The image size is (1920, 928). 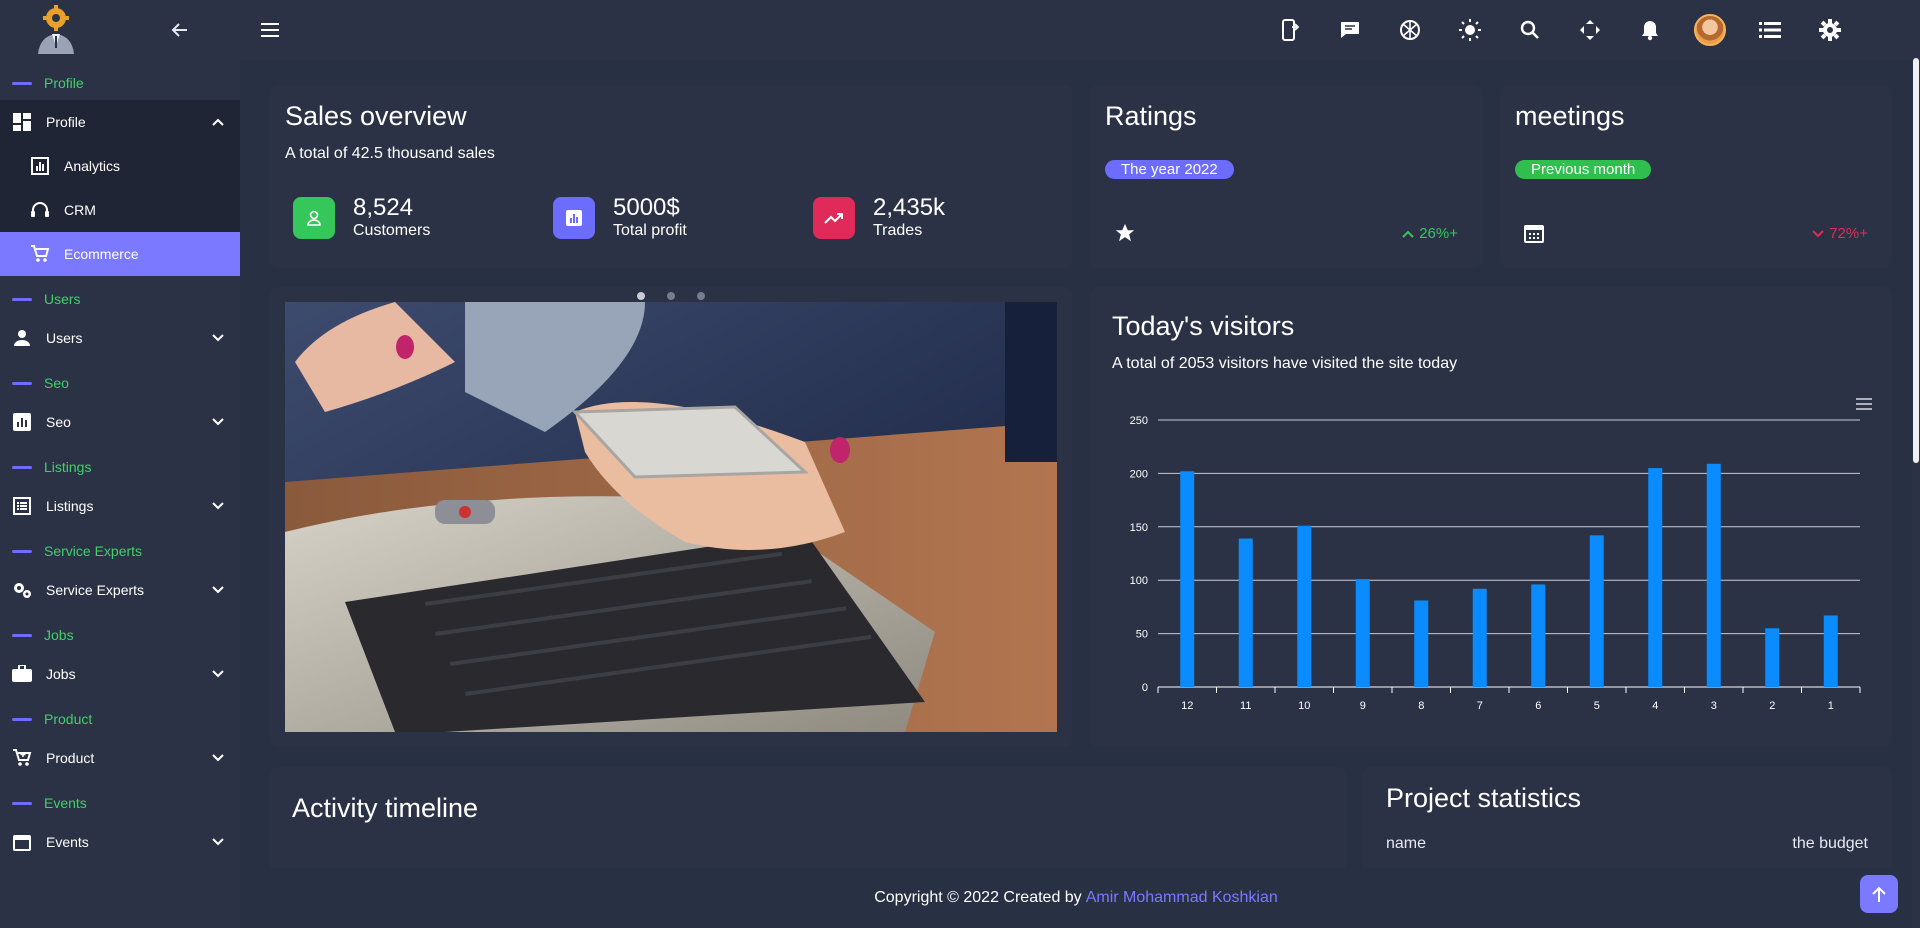 I want to click on search-icon, so click(x=1530, y=30).